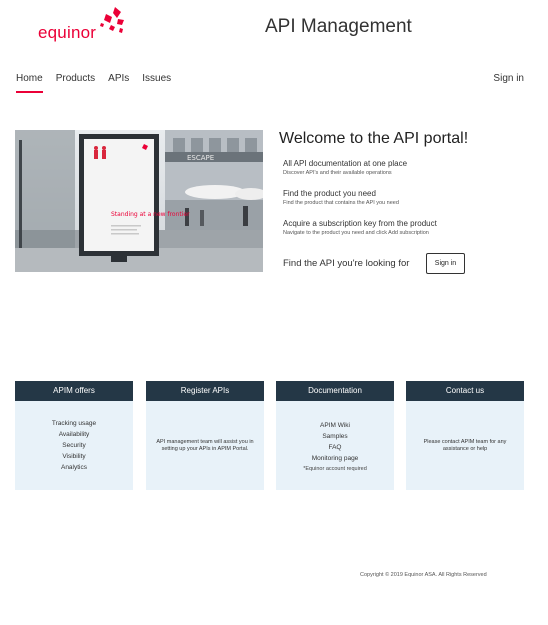 Image resolution: width=548 pixels, height=625 pixels. I want to click on feature-title: Find the product you need, so click(329, 193).